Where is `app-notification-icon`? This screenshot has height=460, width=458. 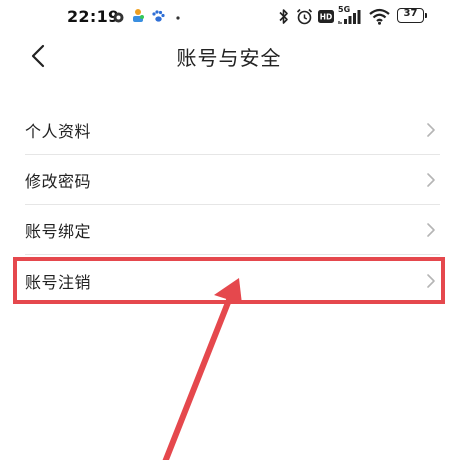
app-notification-icon is located at coordinates (138, 15).